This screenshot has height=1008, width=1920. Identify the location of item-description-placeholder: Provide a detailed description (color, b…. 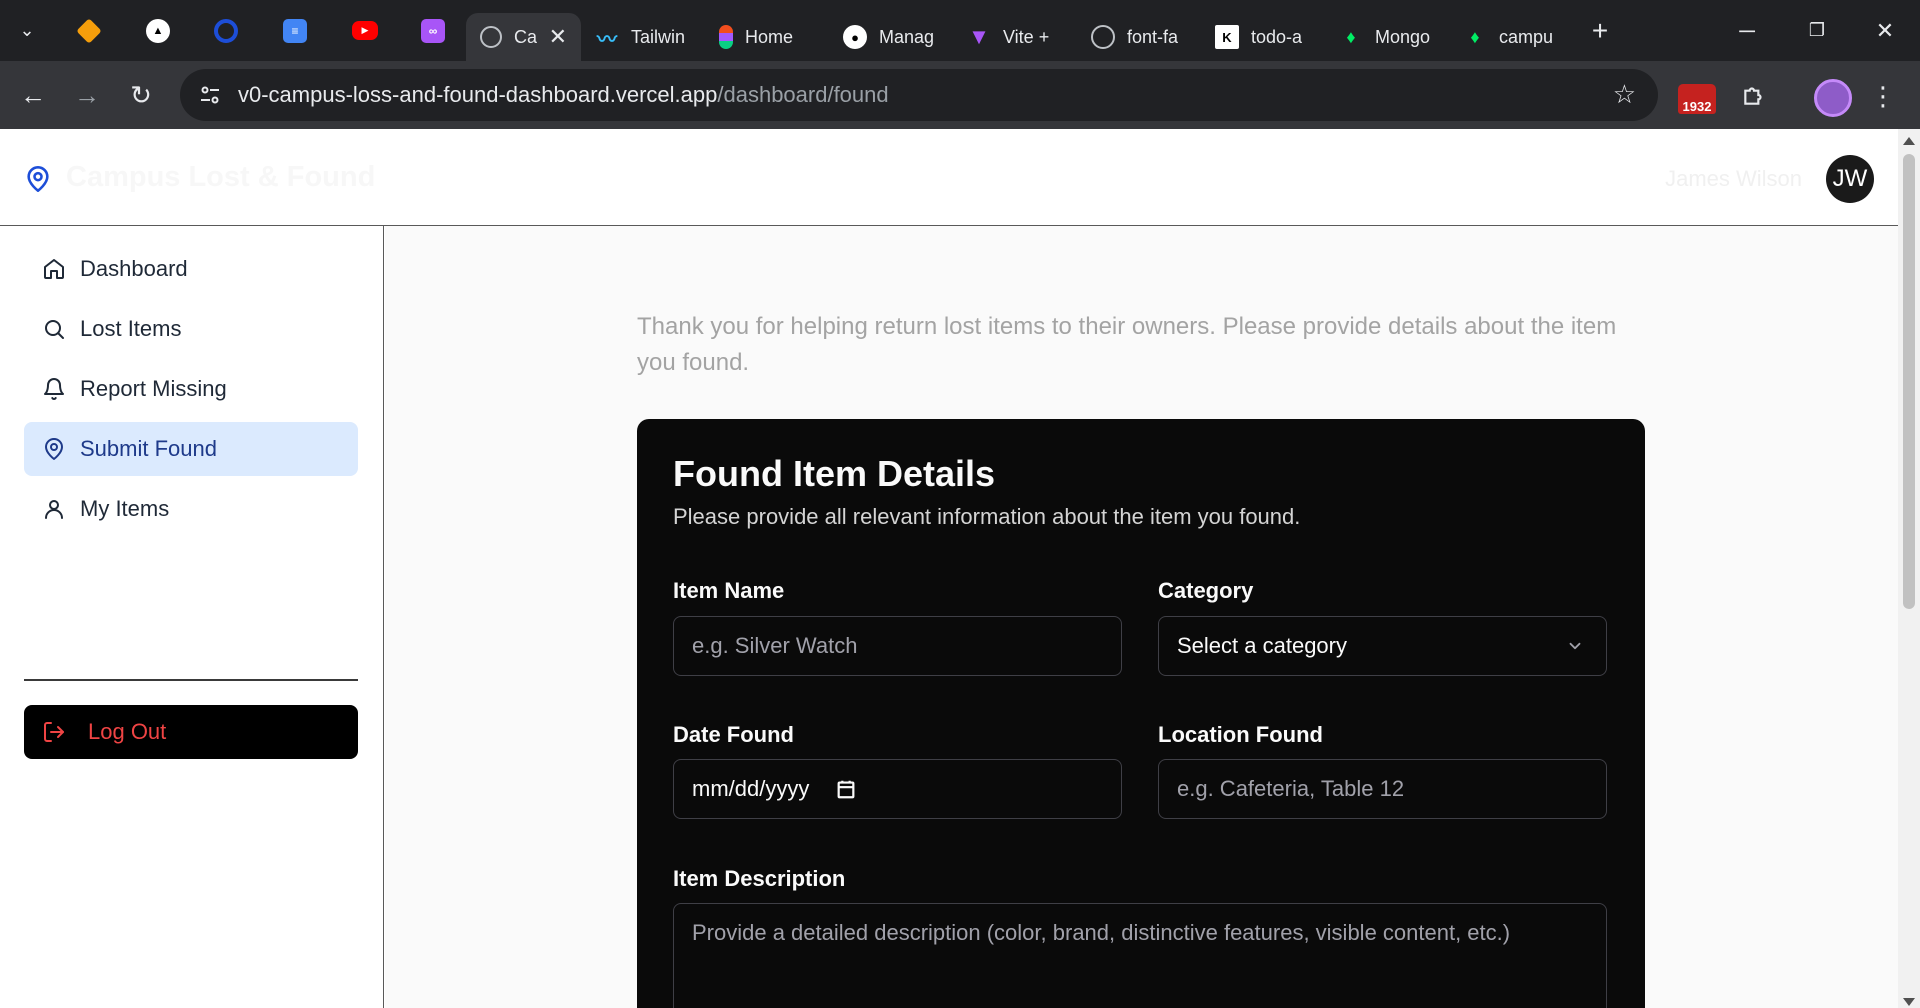
(1101, 932).